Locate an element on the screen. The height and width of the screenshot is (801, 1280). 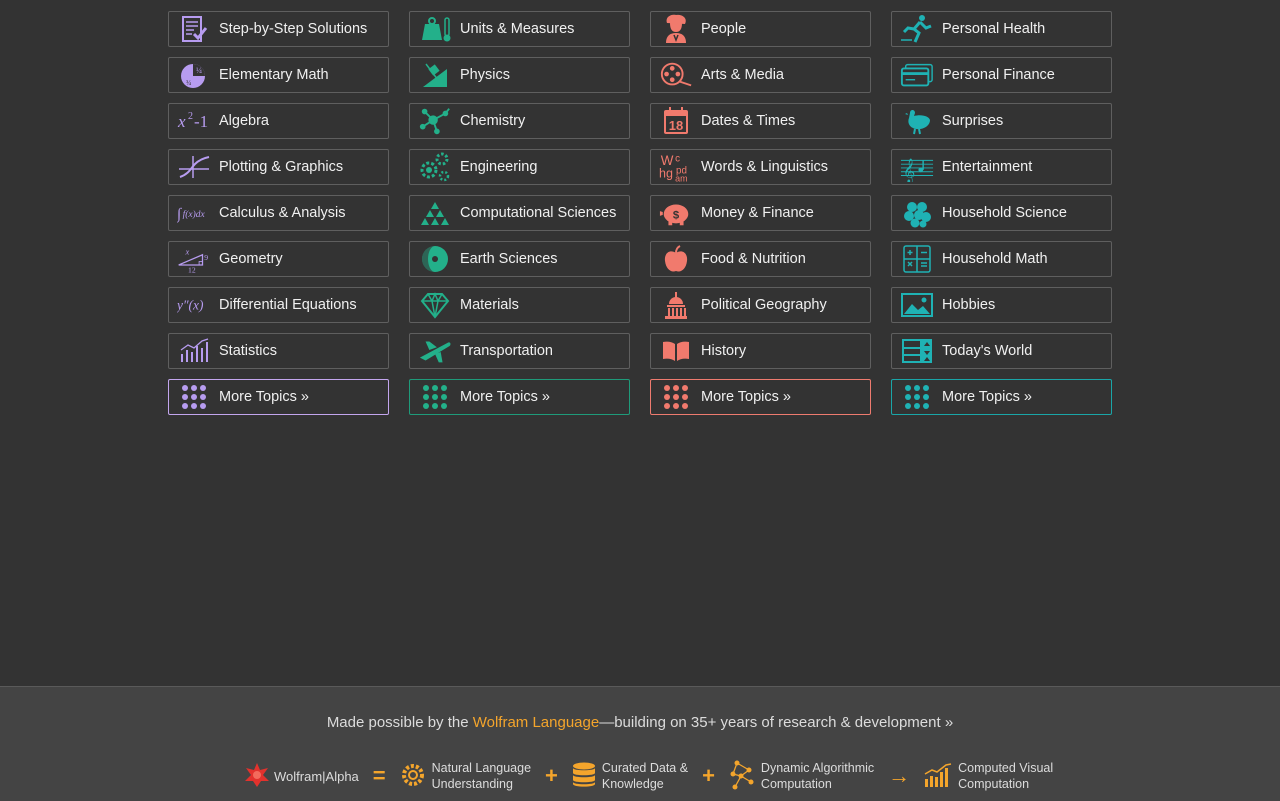
tile-food-nutrition: Food & Nutrition is located at coordinates (760, 259).